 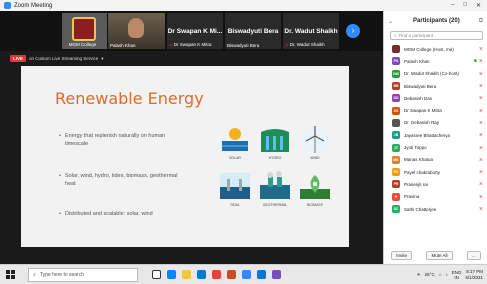 I want to click on participant-row: JT Jyoti Toppo ⨯, so click(x=435, y=147).